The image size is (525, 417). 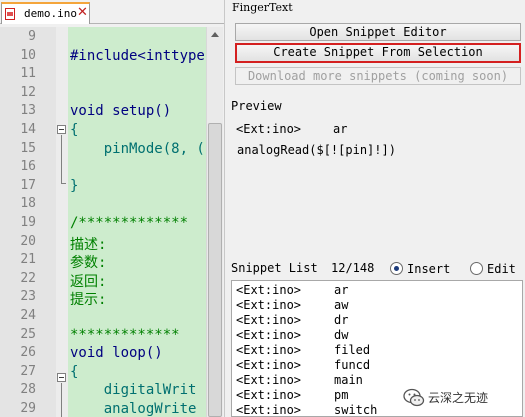 What do you see at coordinates (501, 269) in the screenshot?
I see `edit-radio-label: Edit` at bounding box center [501, 269].